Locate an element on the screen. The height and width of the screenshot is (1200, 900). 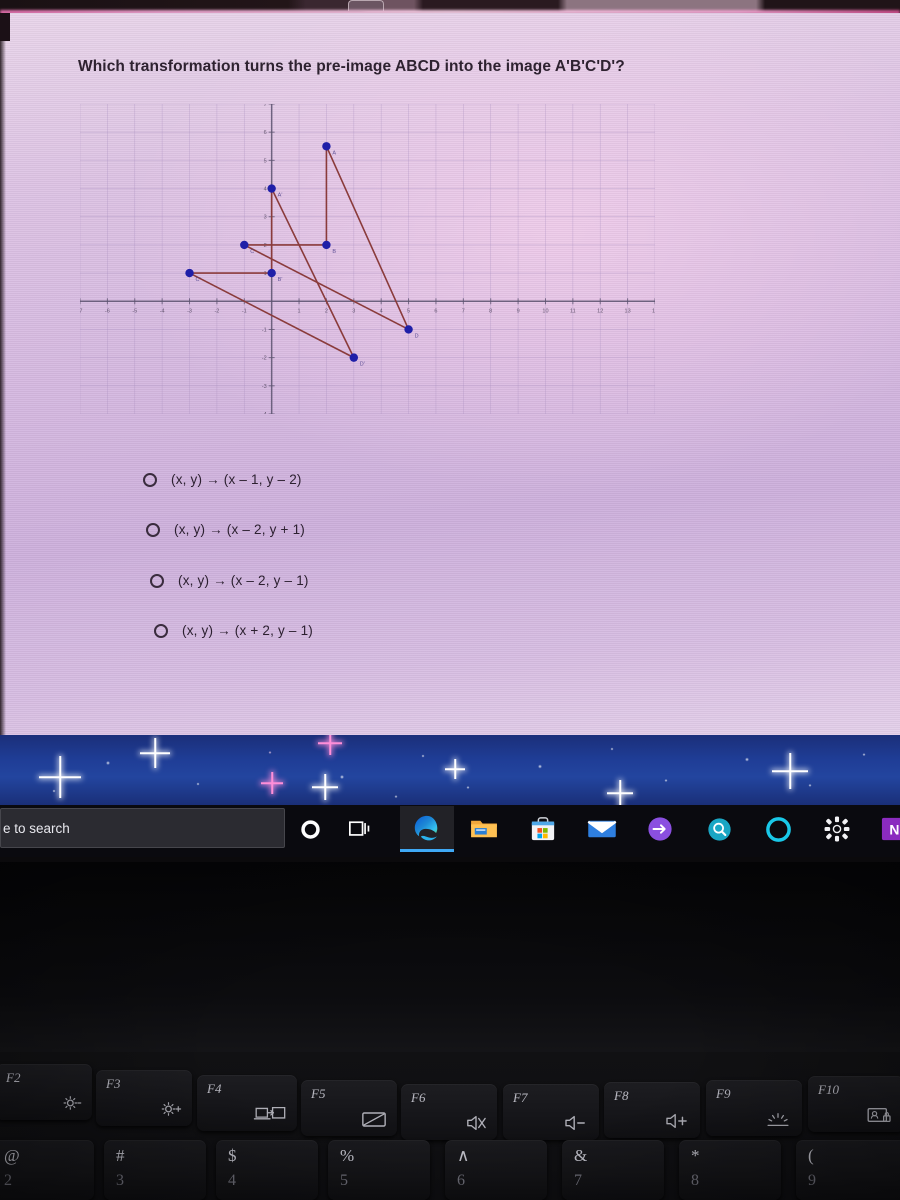
microsoft-store-icon-glyph is located at coordinates (543, 829).